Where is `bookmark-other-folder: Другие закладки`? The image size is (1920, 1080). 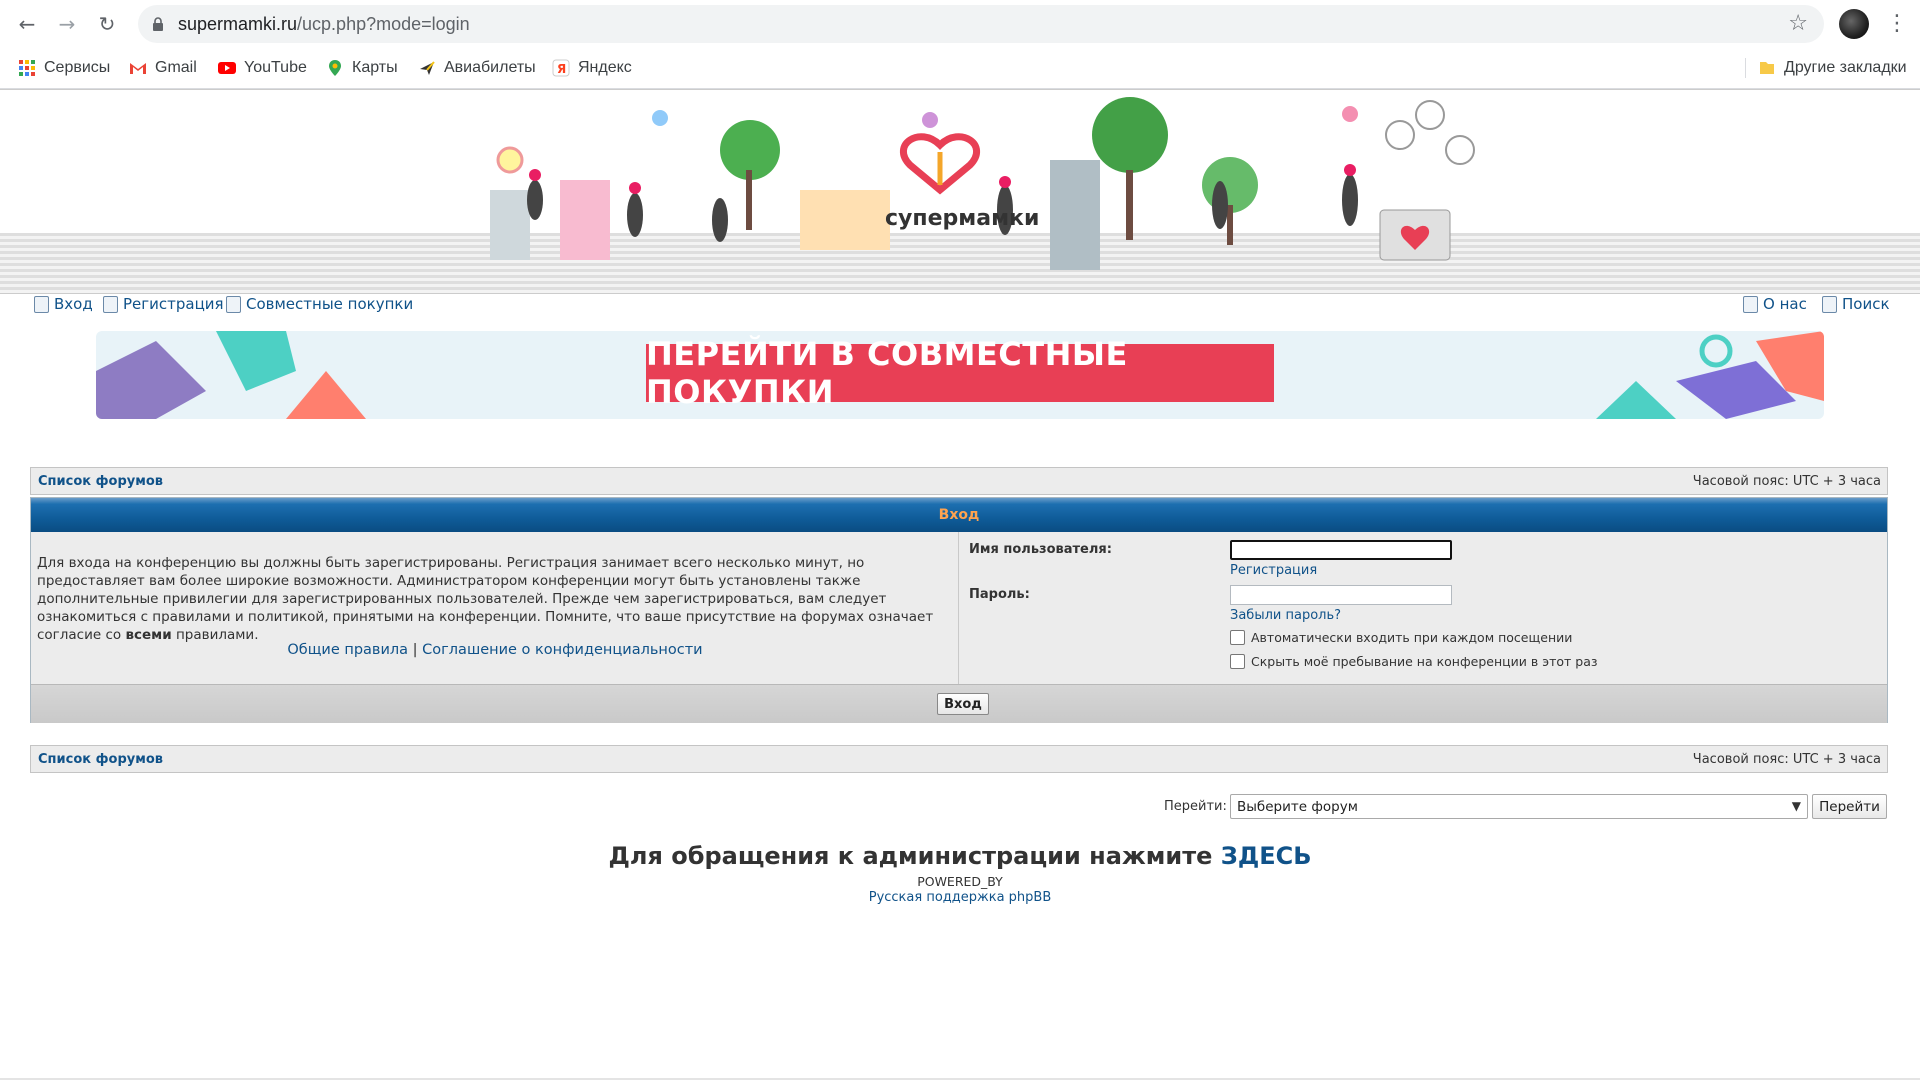
bookmark-other-folder: Другие закладки is located at coordinates (1832, 68).